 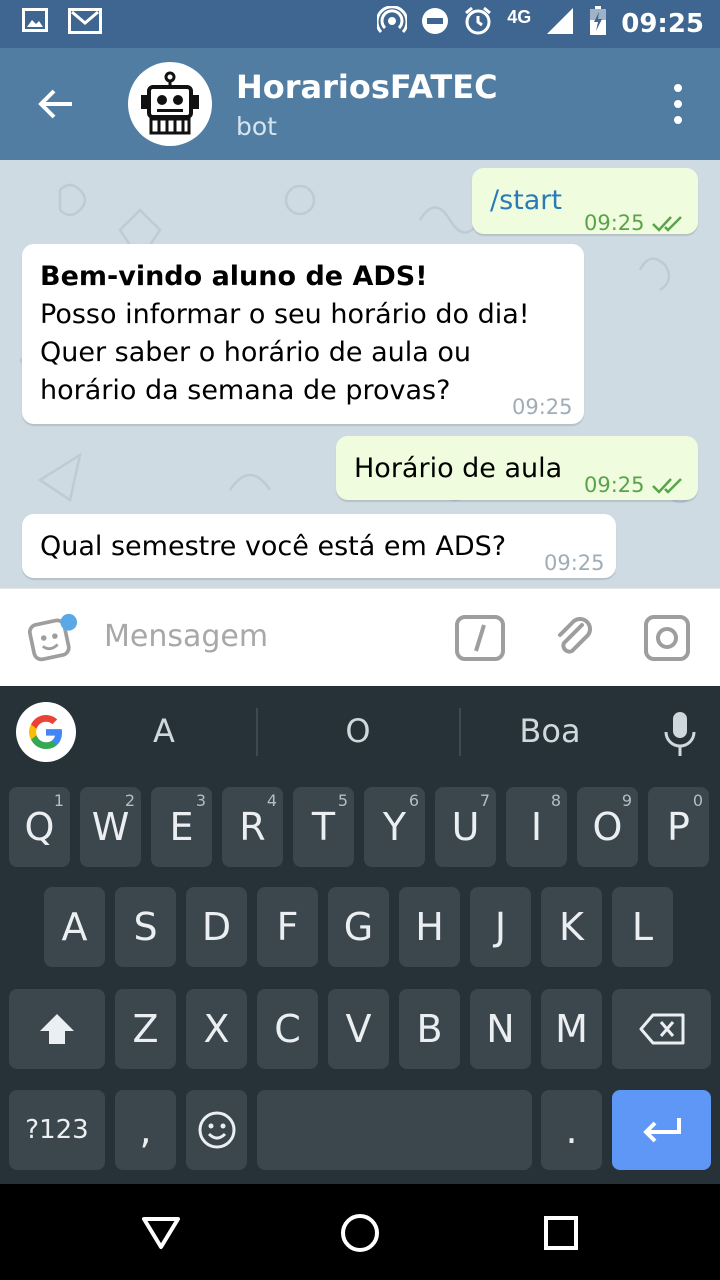 What do you see at coordinates (57, 1130) in the screenshot?
I see `symbols-key: ?123` at bounding box center [57, 1130].